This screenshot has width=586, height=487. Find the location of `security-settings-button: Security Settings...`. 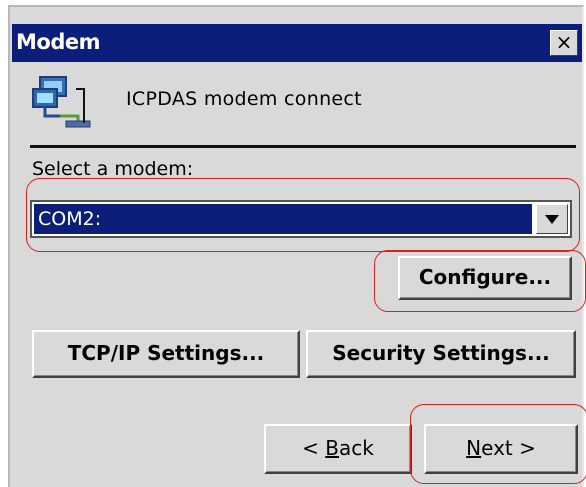

security-settings-button: Security Settings... is located at coordinates (441, 354).